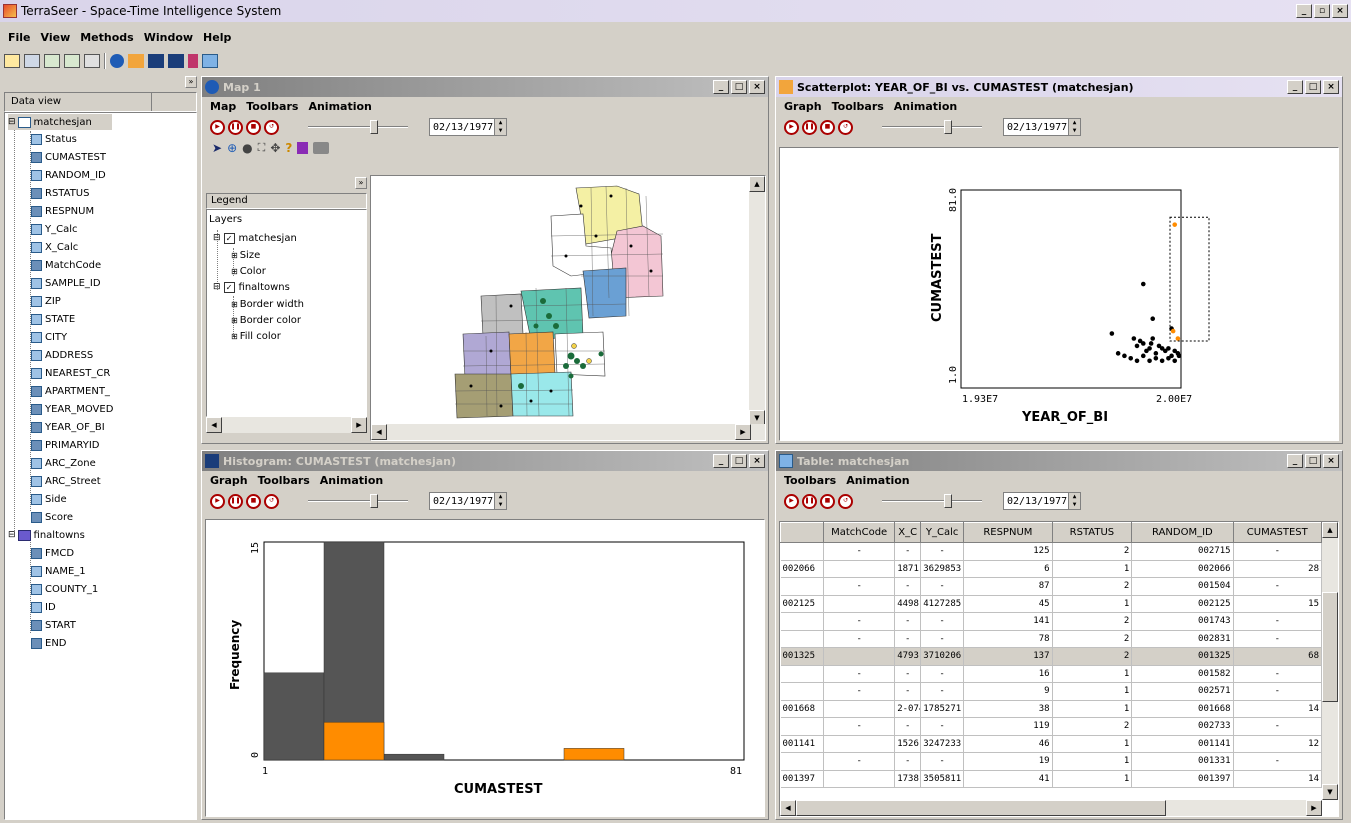  Describe the element at coordinates (255, 238) in the screenshot. I see `legend-layer-matchesjan: ⊟ ✓ matchesjan` at that location.